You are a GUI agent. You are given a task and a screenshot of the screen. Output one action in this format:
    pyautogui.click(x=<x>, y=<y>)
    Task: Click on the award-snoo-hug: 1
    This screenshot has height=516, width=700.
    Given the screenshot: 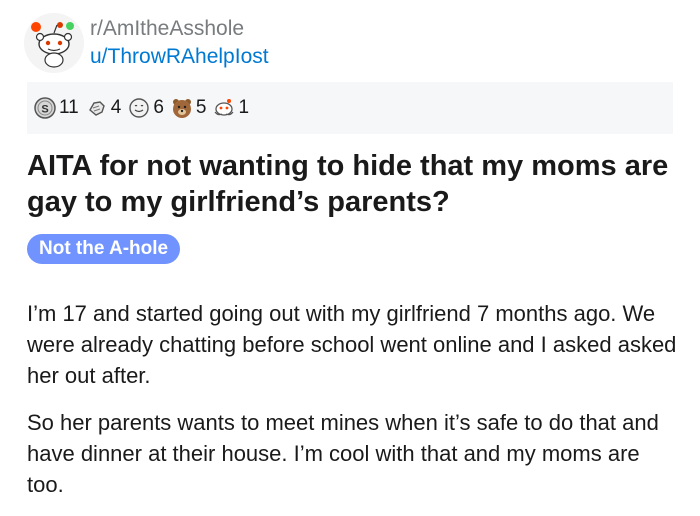 What is the action you would take?
    pyautogui.click(x=230, y=108)
    